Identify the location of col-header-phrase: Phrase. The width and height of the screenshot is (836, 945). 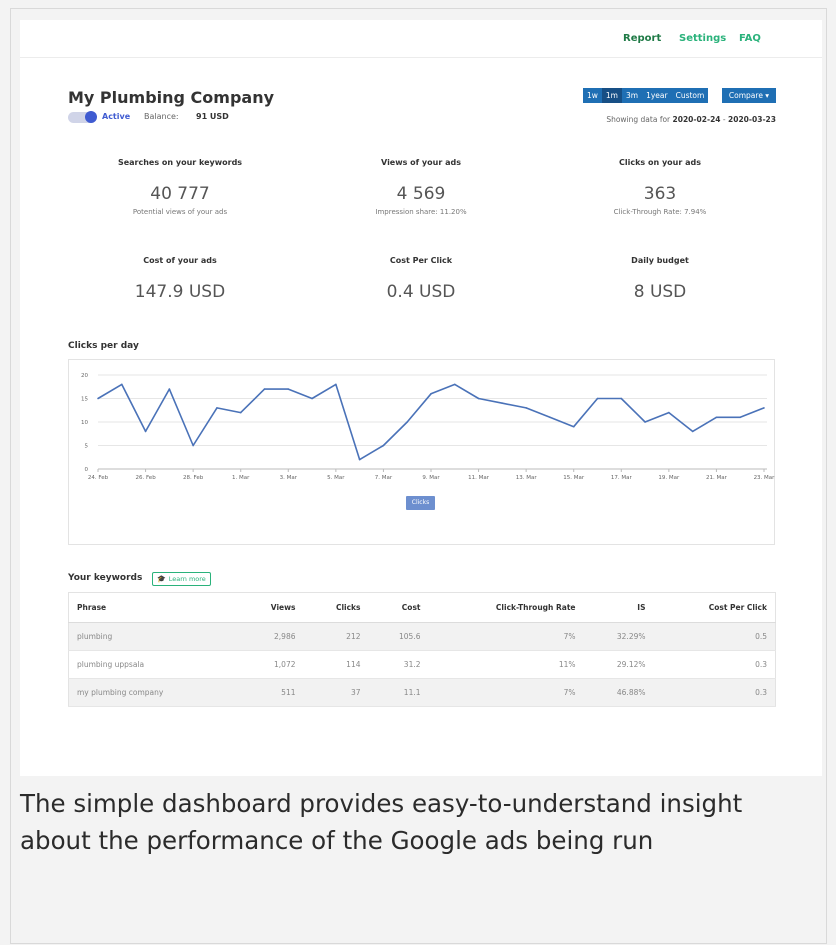
(158, 607).